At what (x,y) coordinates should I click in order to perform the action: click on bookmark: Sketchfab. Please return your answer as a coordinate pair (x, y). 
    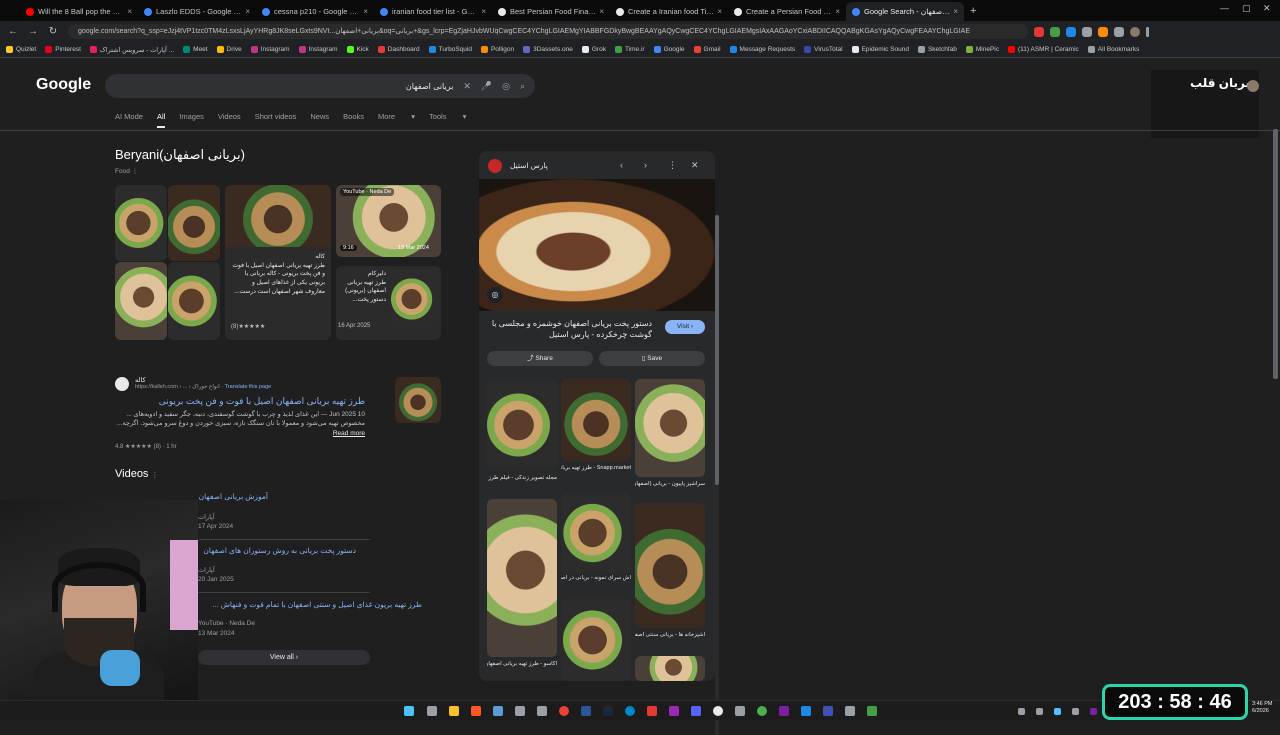
    Looking at the image, I should click on (937, 49).